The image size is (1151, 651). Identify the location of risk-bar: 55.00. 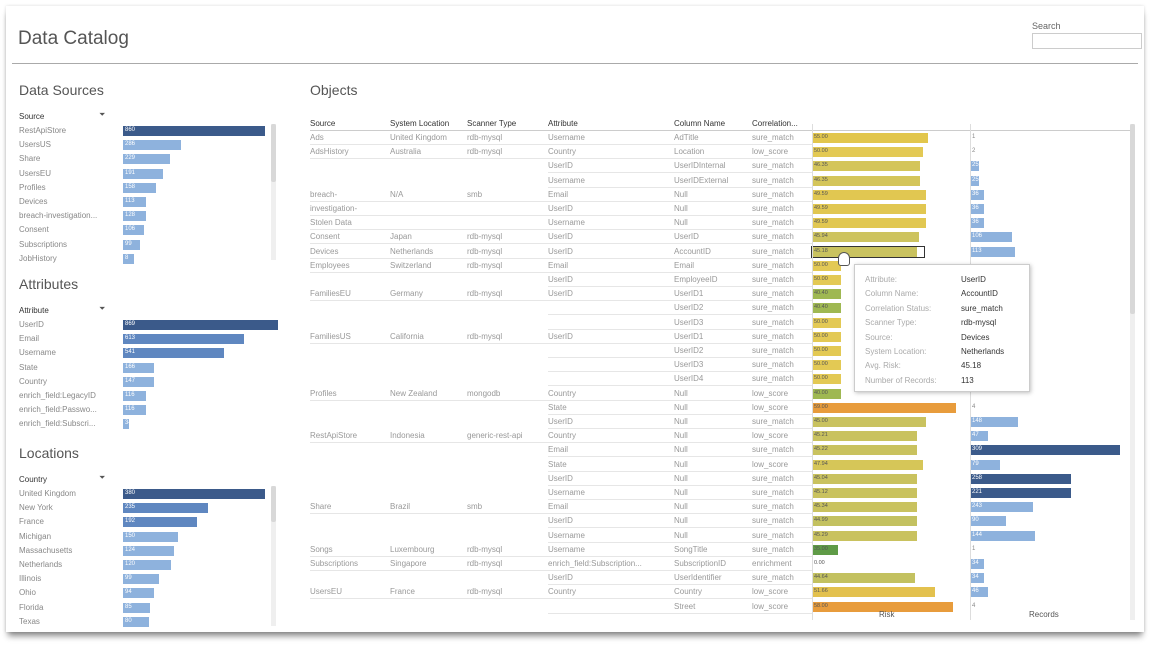
(870, 138).